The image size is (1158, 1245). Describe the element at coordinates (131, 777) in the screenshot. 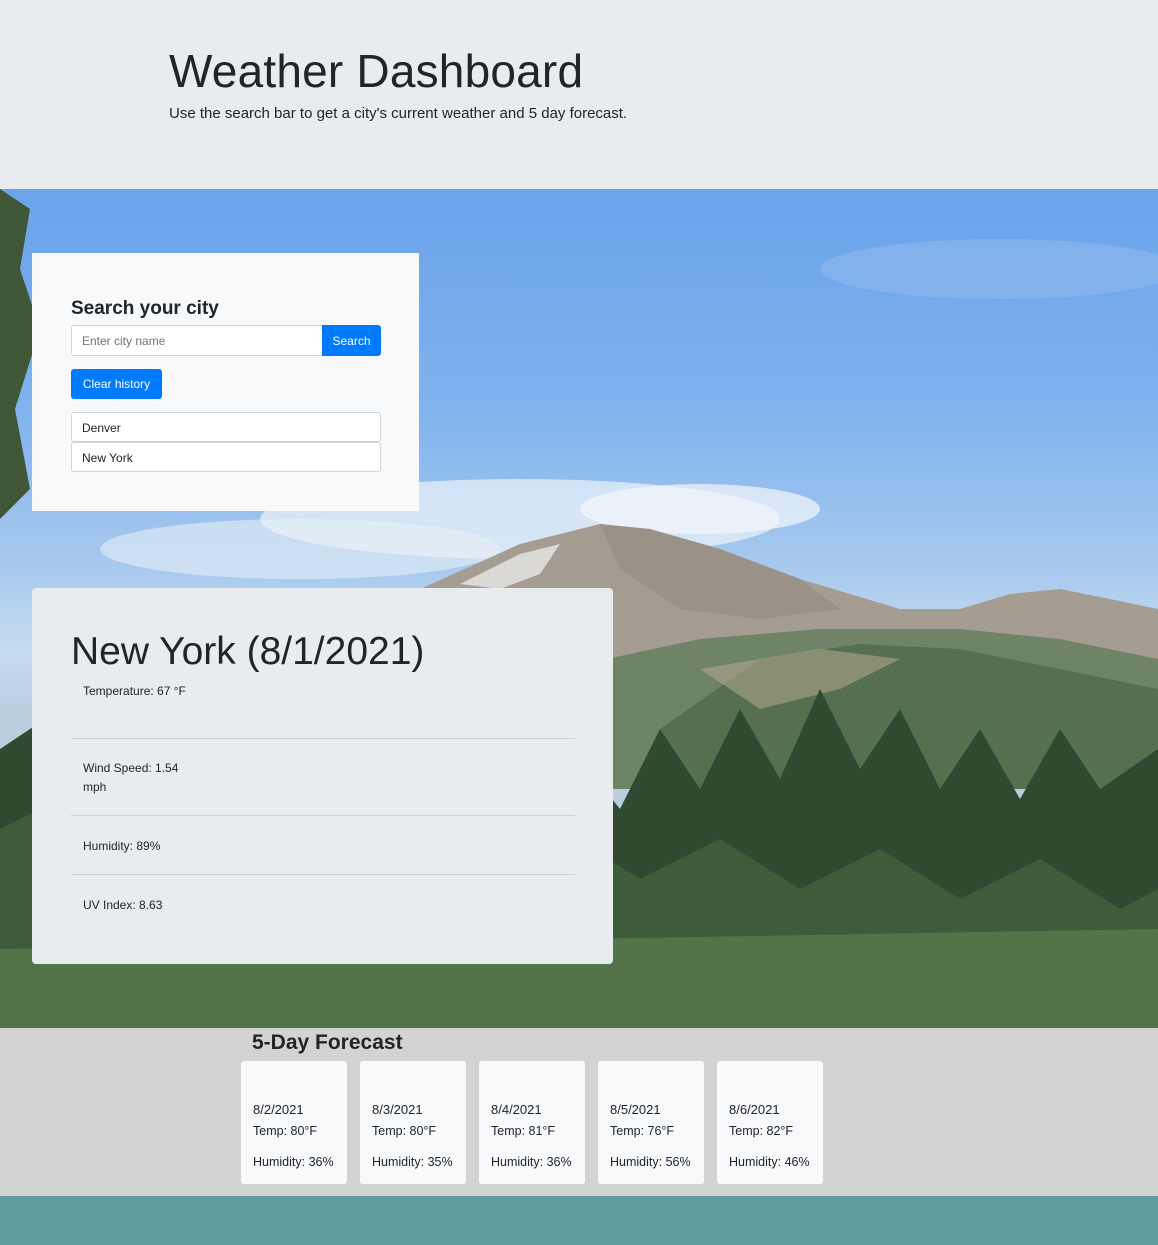

I see `wind-speed-value: Wind Speed: 1.54 mph` at that location.